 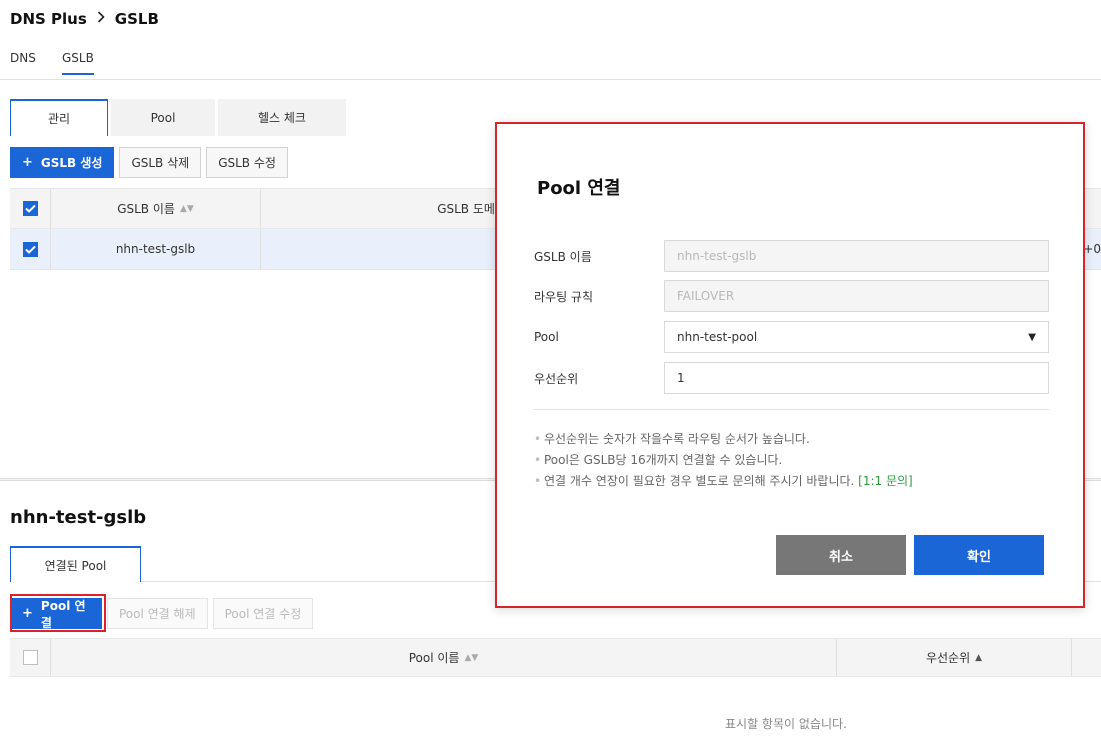 I want to click on routing-field: FAILOVER, so click(x=856, y=296).